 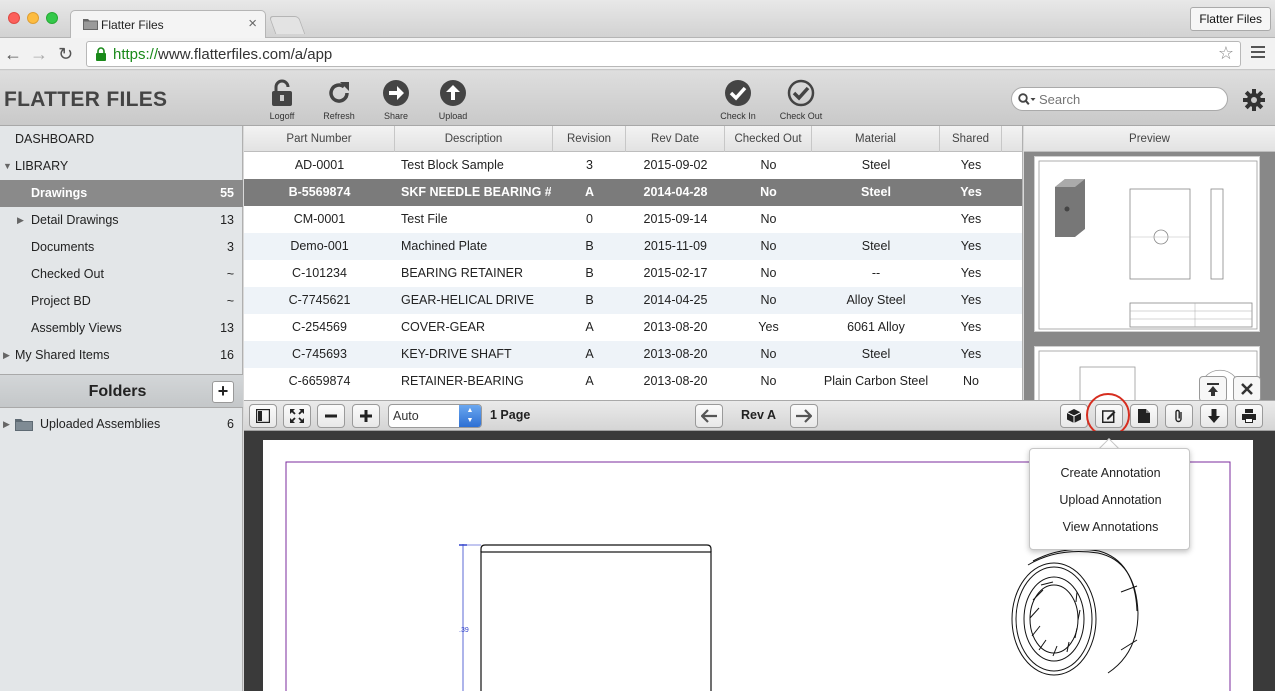 I want to click on cell-part-number: CM-0001, so click(x=319, y=219).